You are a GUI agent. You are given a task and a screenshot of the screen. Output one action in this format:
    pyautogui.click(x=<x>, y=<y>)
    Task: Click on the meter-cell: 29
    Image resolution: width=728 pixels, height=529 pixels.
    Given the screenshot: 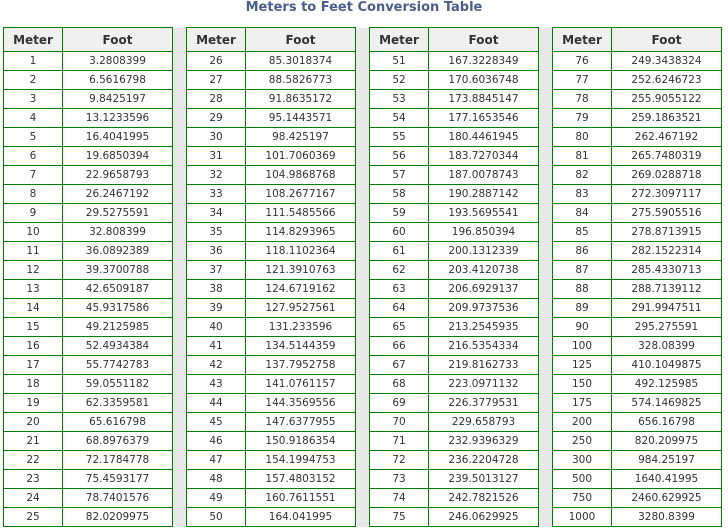 What is the action you would take?
    pyautogui.click(x=216, y=118)
    